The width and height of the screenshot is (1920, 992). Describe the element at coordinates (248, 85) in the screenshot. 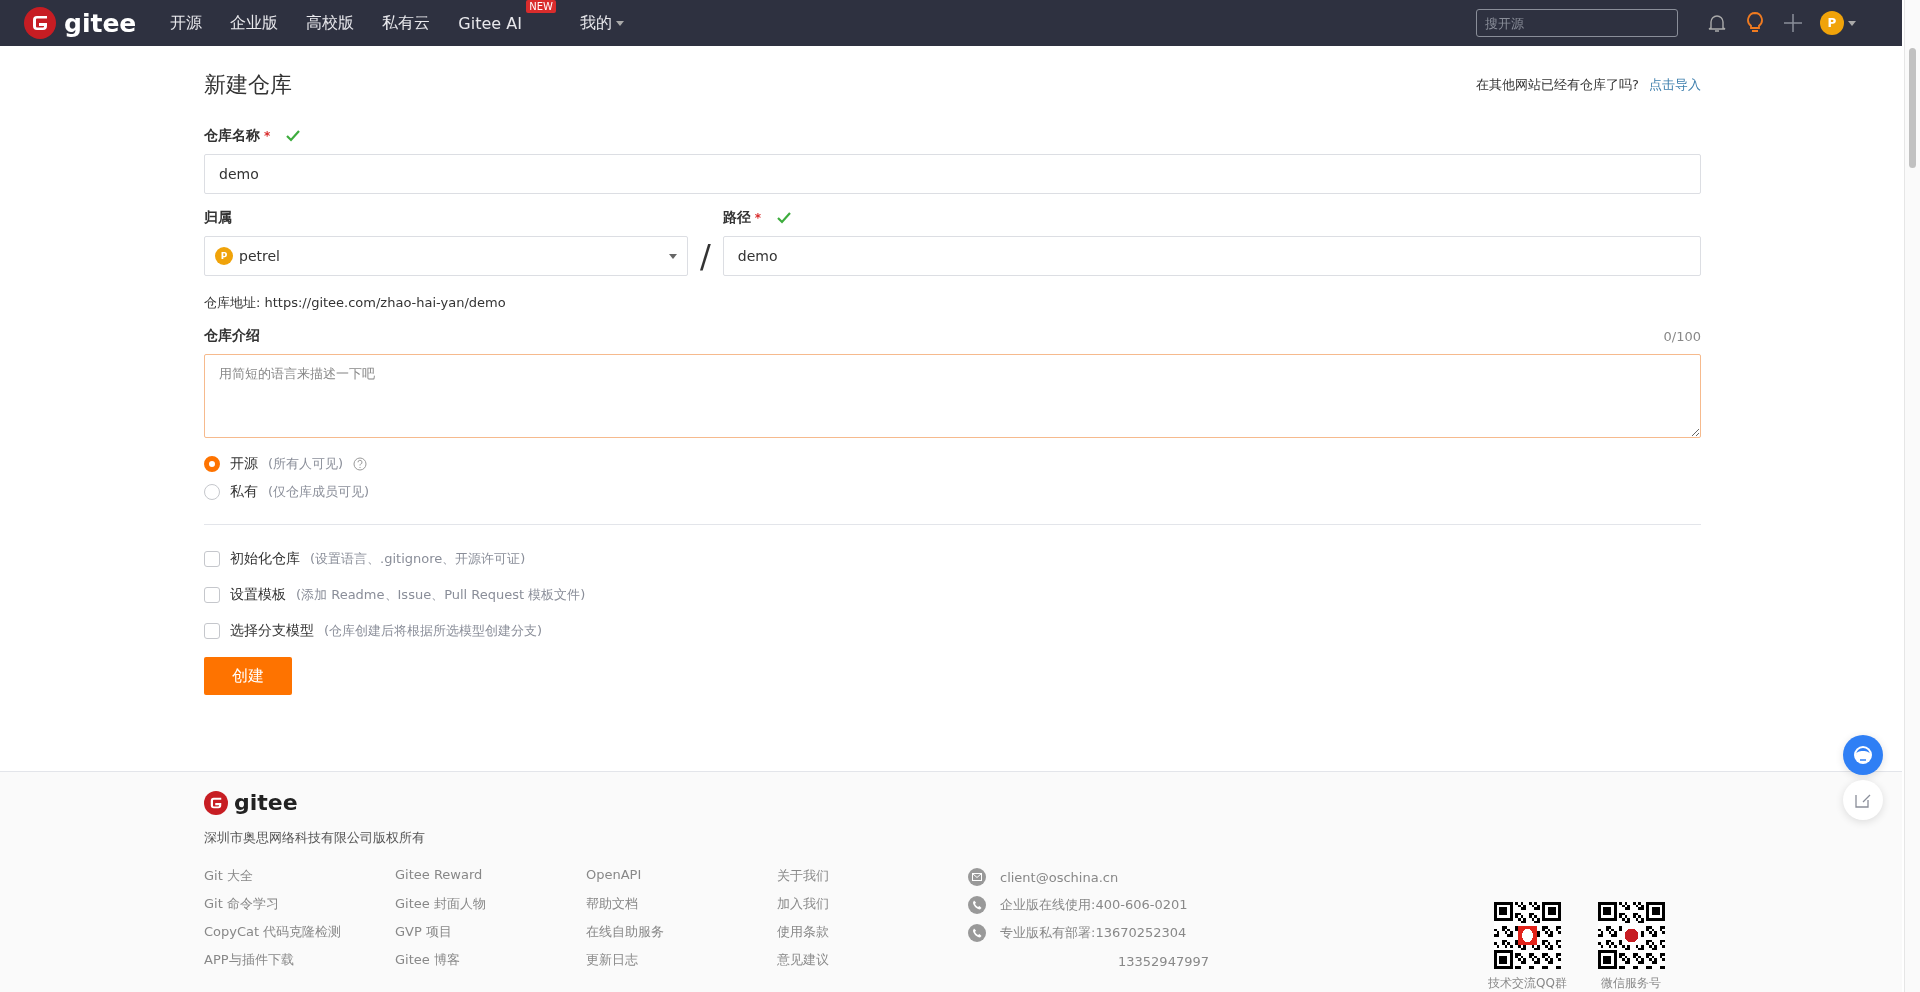

I see `page-title: 新建仓库` at that location.